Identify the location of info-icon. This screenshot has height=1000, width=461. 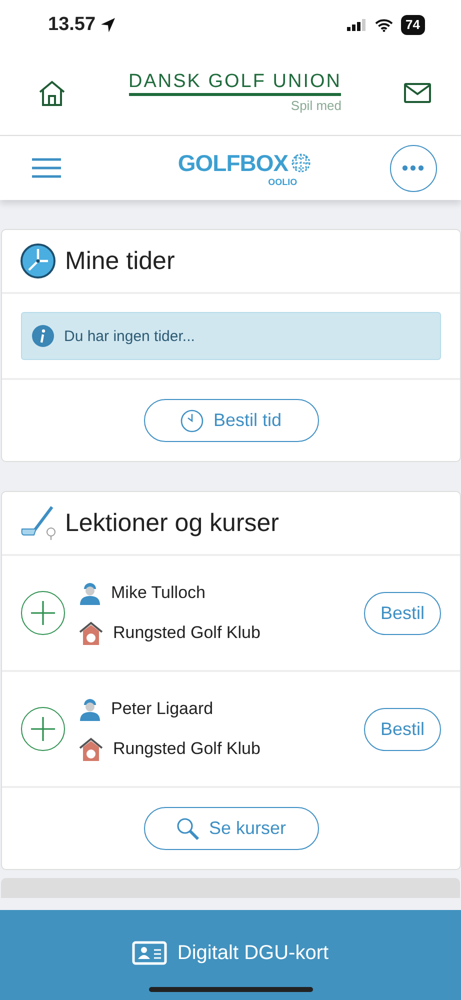
(43, 336).